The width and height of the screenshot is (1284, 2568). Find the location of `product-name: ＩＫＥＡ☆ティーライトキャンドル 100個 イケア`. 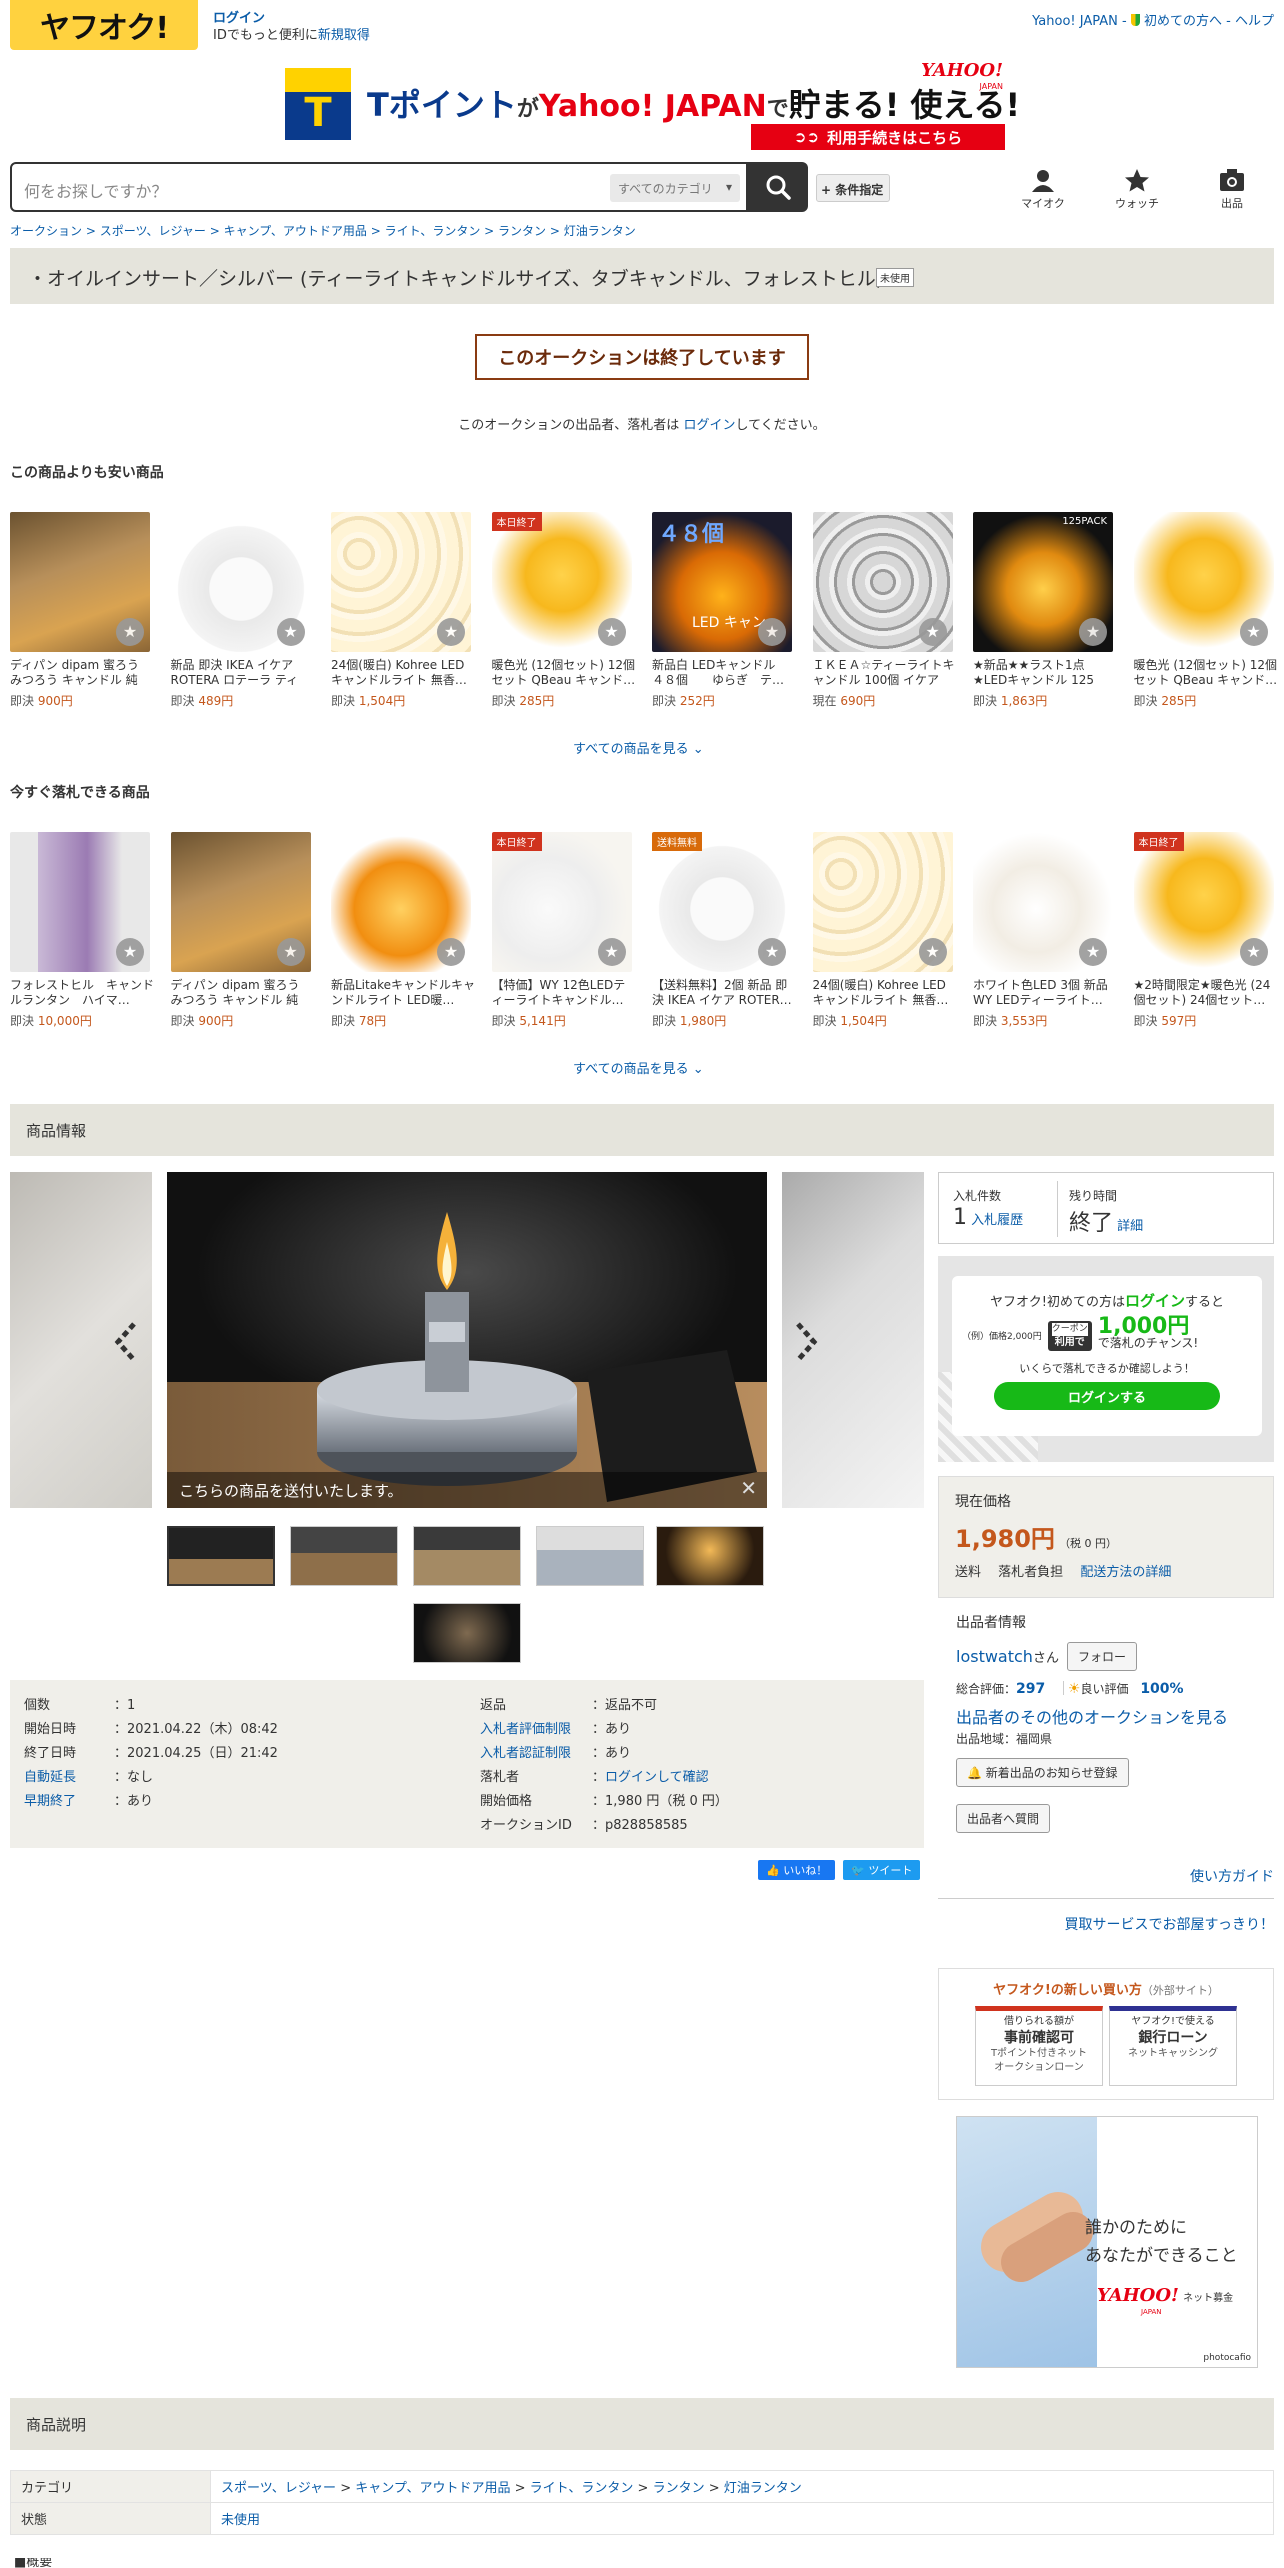

product-name: ＩＫＥＡ☆ティーライトキャンドル 100個 イケア is located at coordinates (885, 673).